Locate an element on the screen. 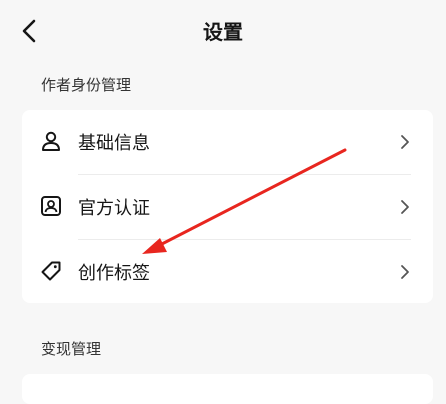 The image size is (446, 404). settings-item-basic-info: 基础信息 is located at coordinates (227, 142).